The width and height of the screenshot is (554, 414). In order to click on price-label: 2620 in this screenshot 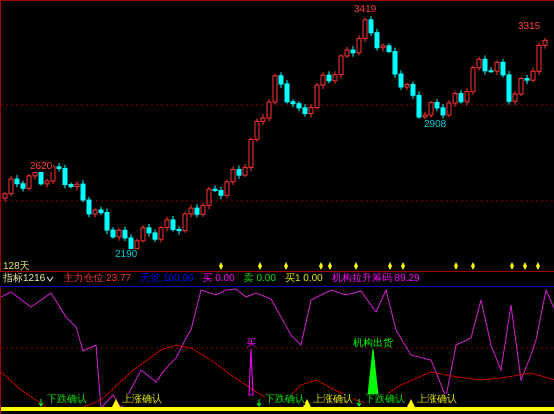, I will do `click(41, 166)`.